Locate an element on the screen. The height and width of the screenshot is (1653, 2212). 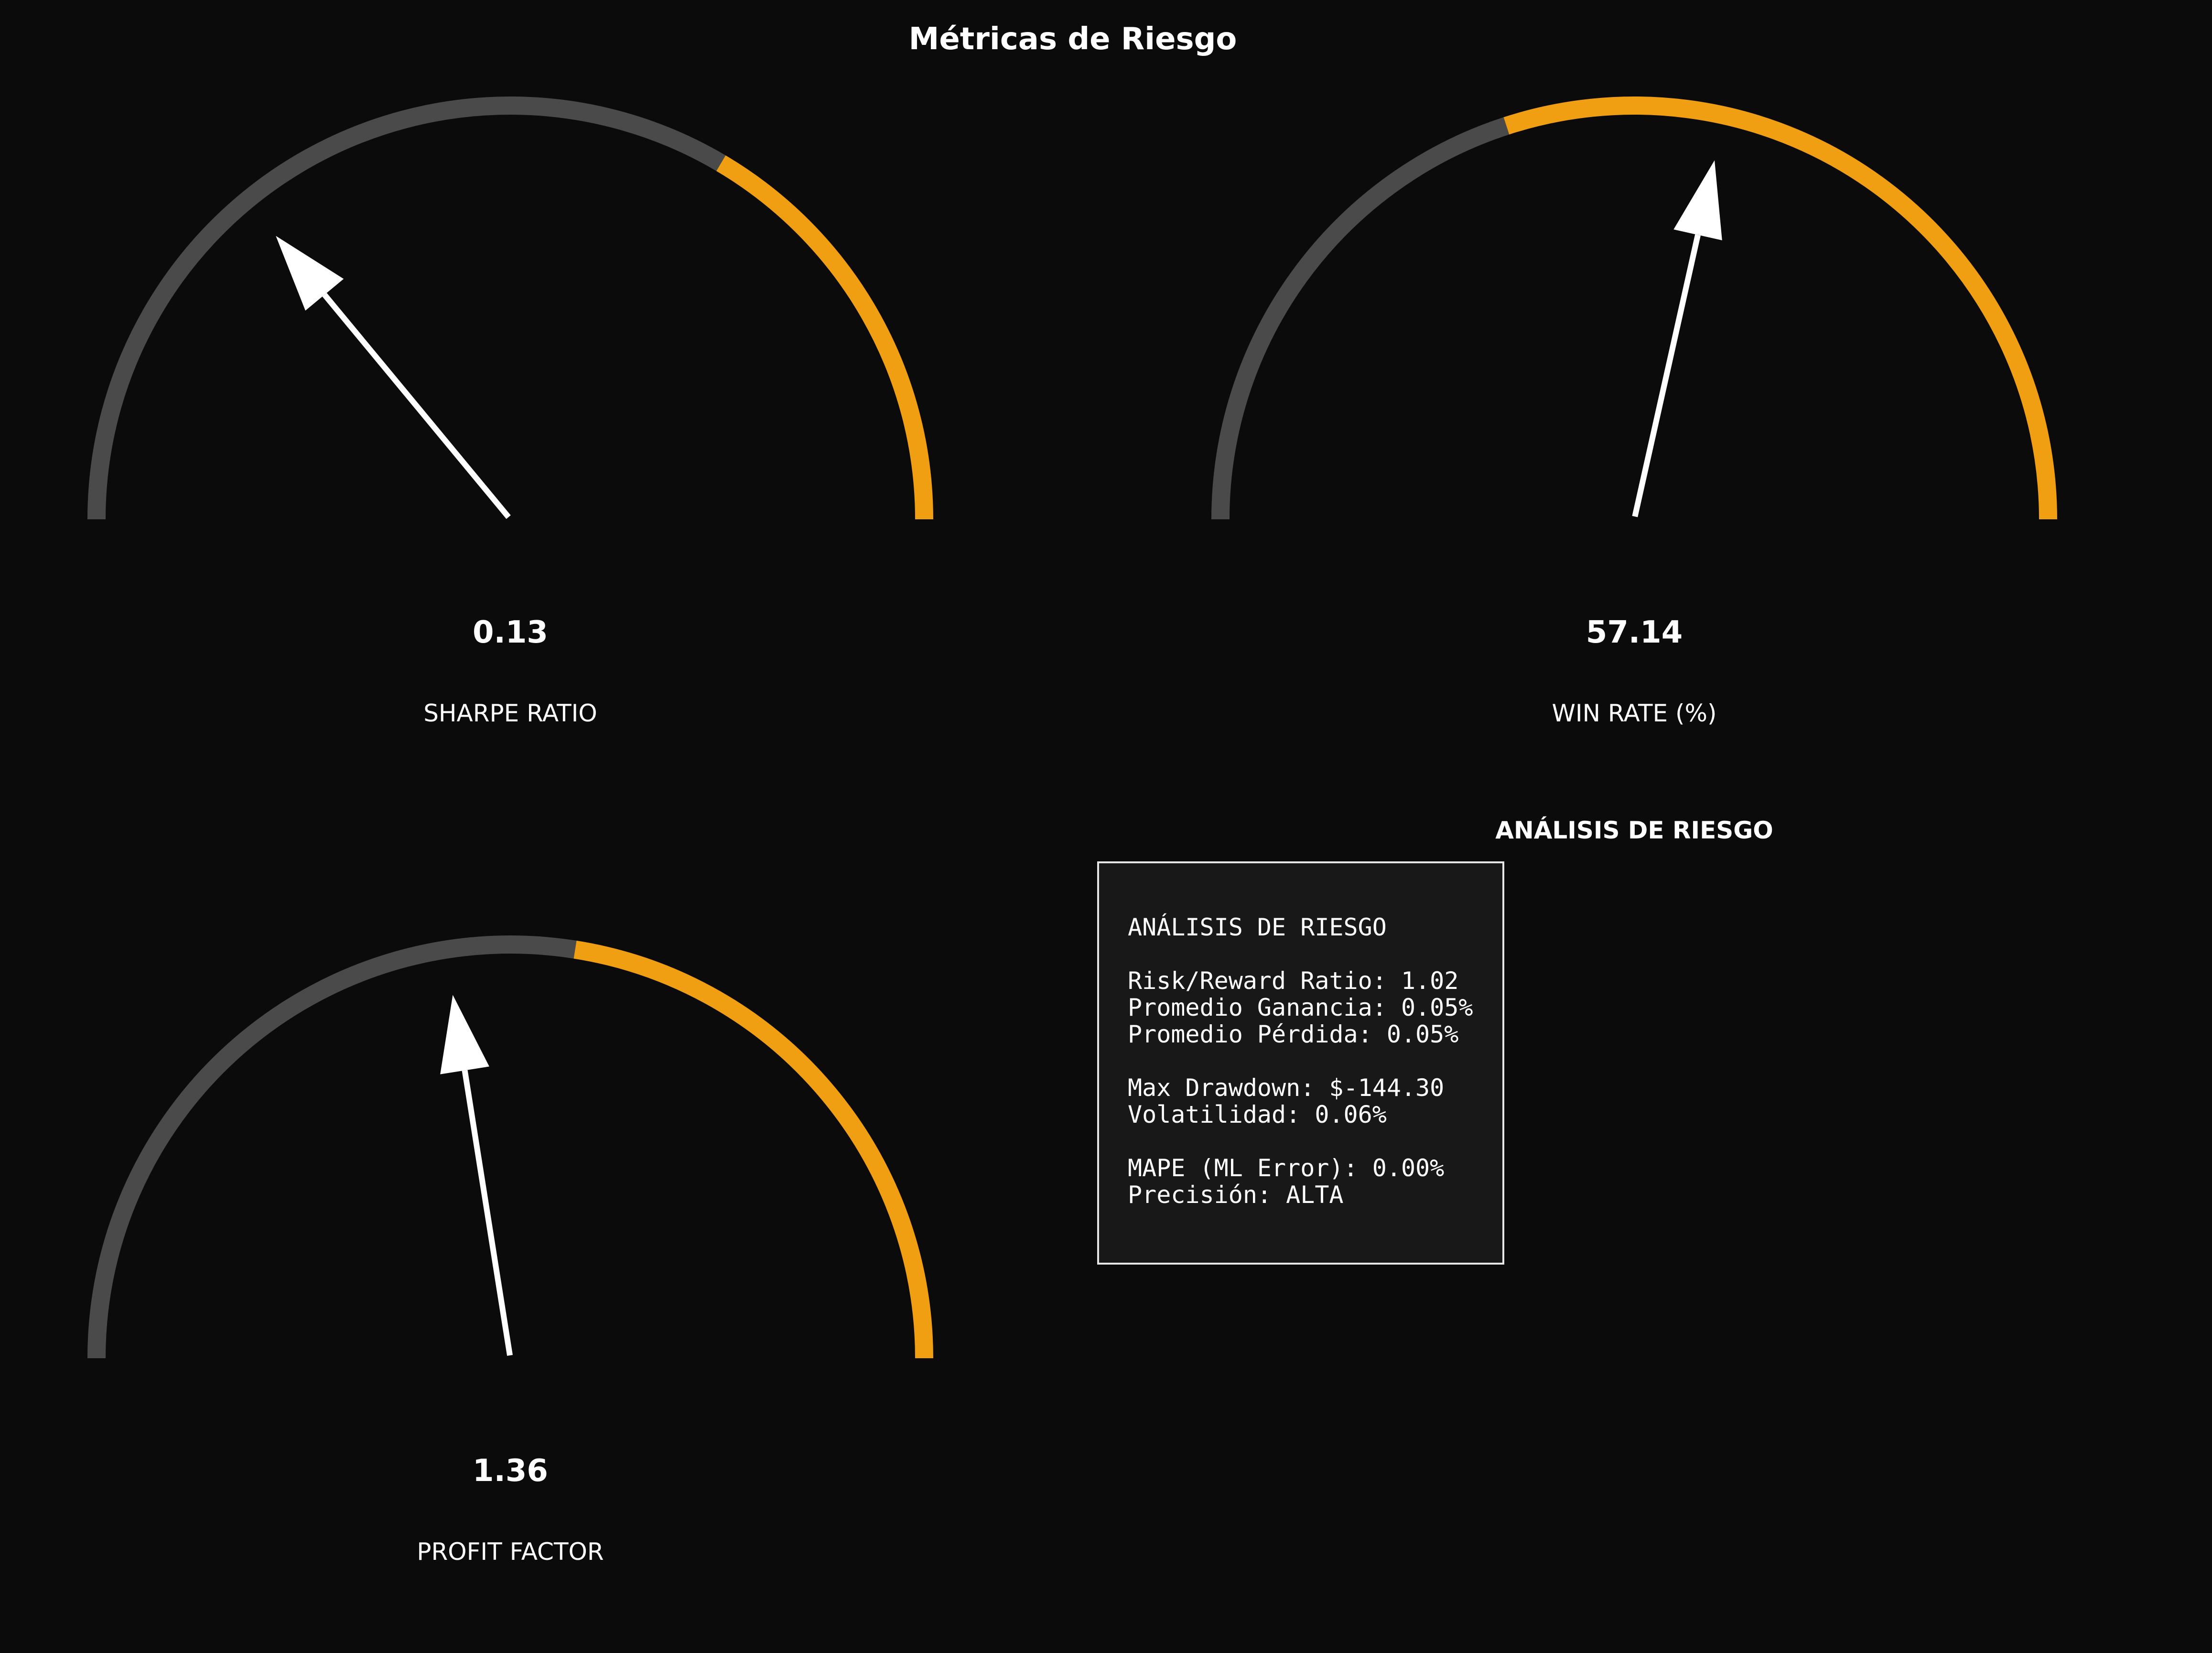
risk-line: Promedio Pérdida: 0.05% is located at coordinates (1293, 1034).